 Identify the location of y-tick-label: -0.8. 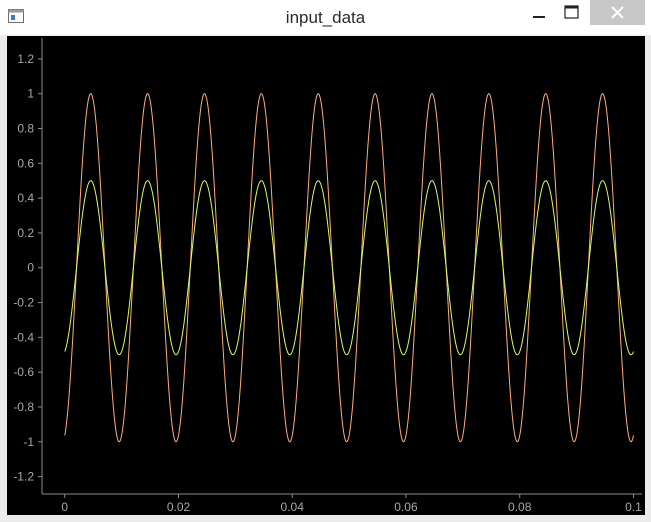
(23, 407).